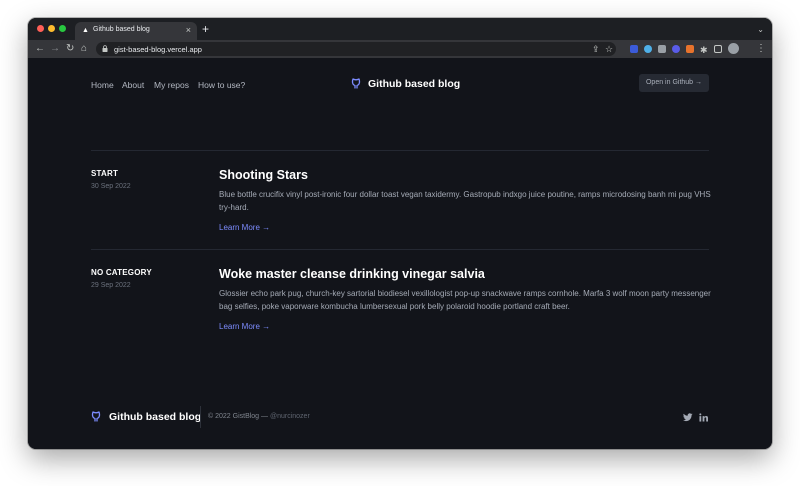  I want to click on footer-site-title: Github based blog, so click(155, 417).